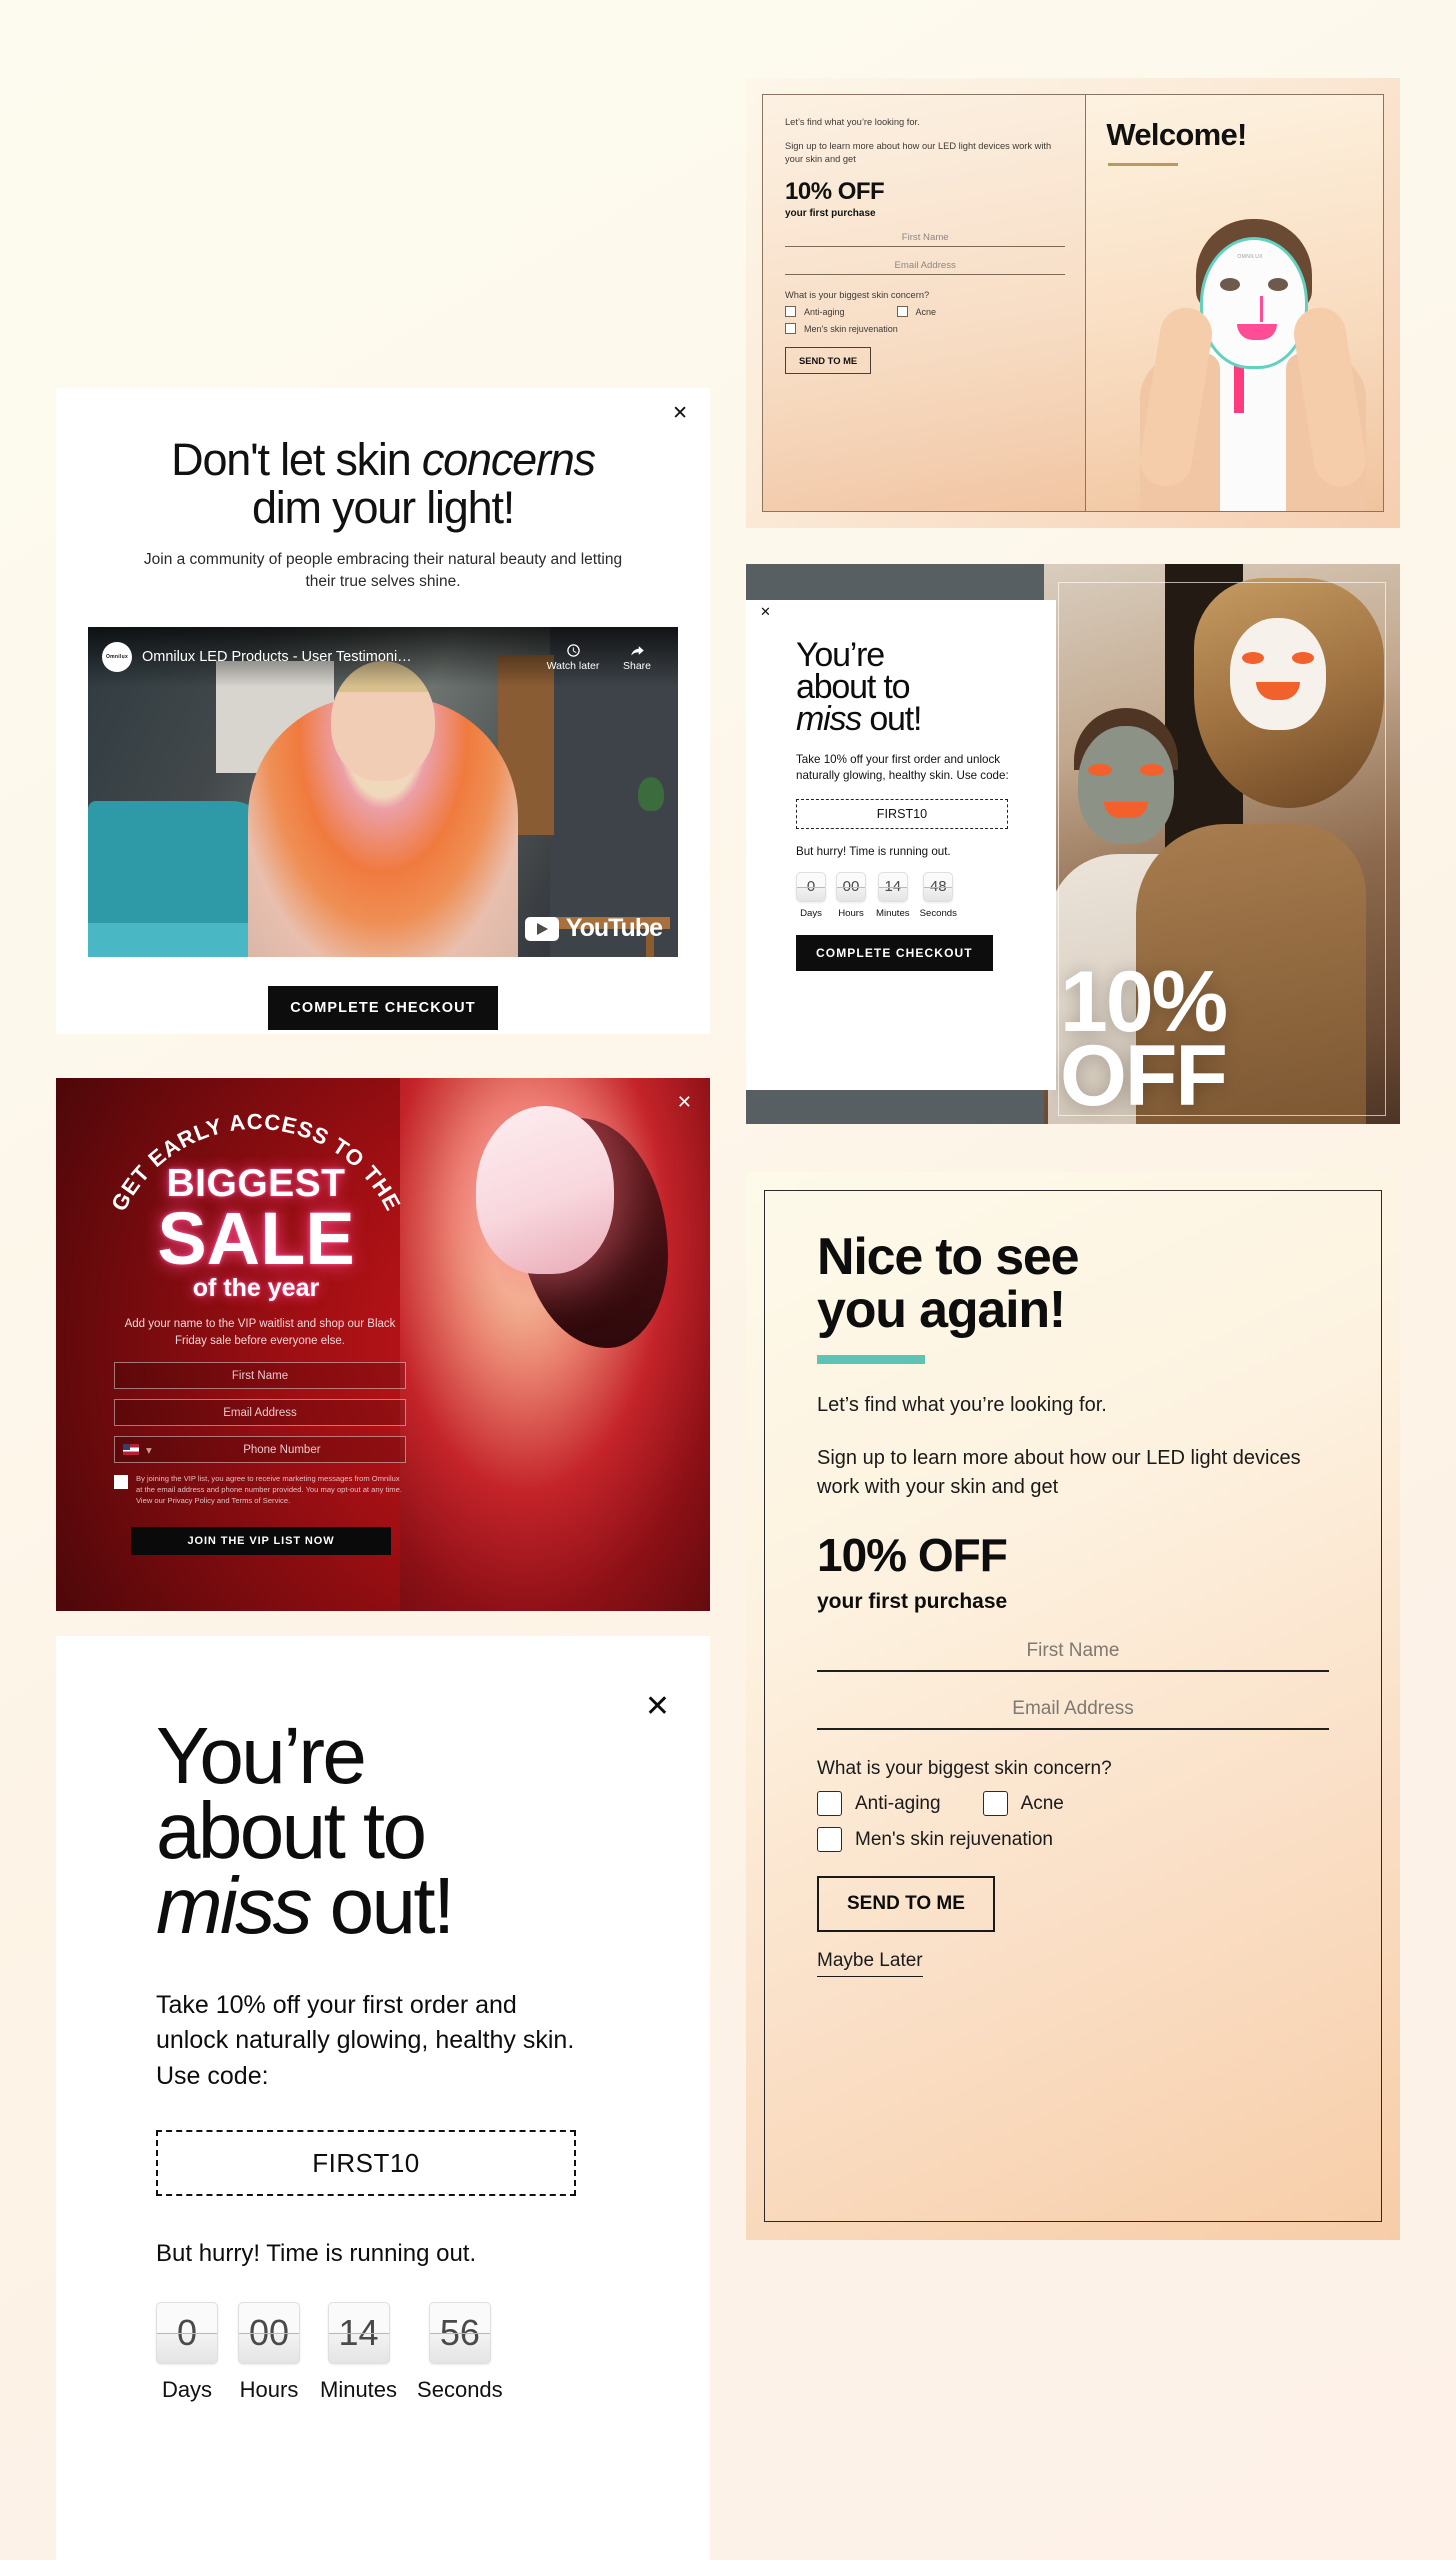 Image resolution: width=1456 pixels, height=2560 pixels. I want to click on share-arrow-icon, so click(637, 650).